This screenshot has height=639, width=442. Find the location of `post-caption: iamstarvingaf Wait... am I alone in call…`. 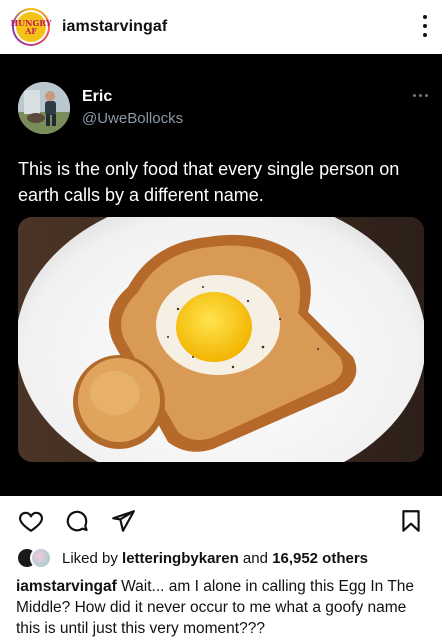

post-caption: iamstarvingaf Wait... am I alone in call… is located at coordinates (223, 607).